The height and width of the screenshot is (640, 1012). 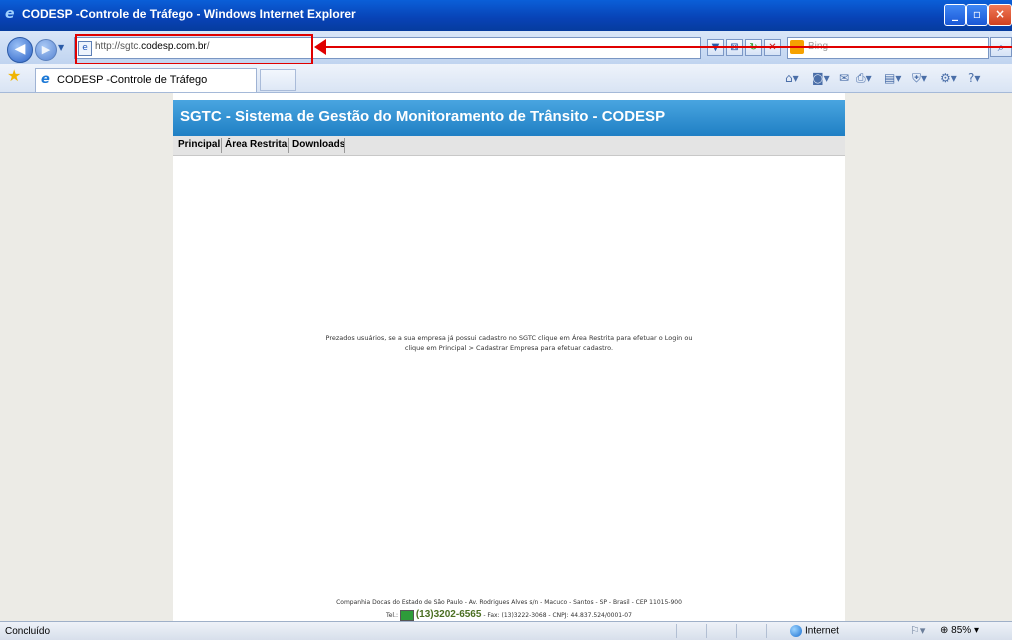 What do you see at coordinates (667, 47) in the screenshot?
I see `annotation-arrow-line` at bounding box center [667, 47].